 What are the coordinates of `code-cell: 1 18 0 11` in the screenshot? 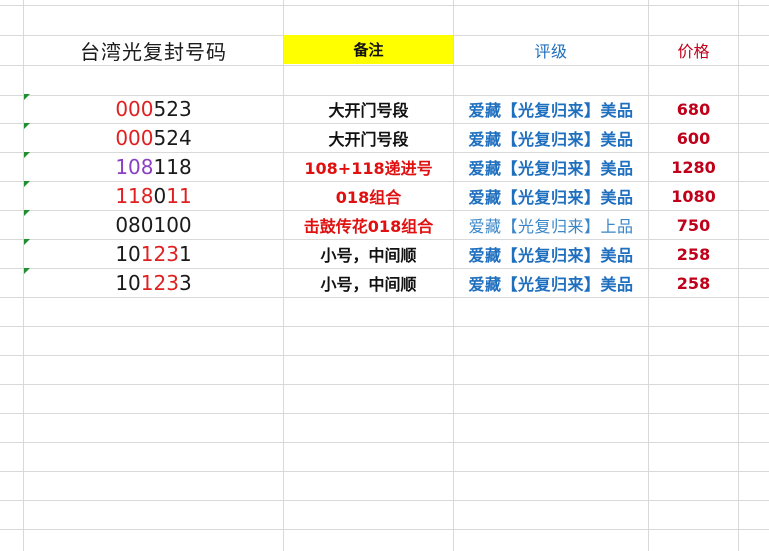 It's located at (153, 196).